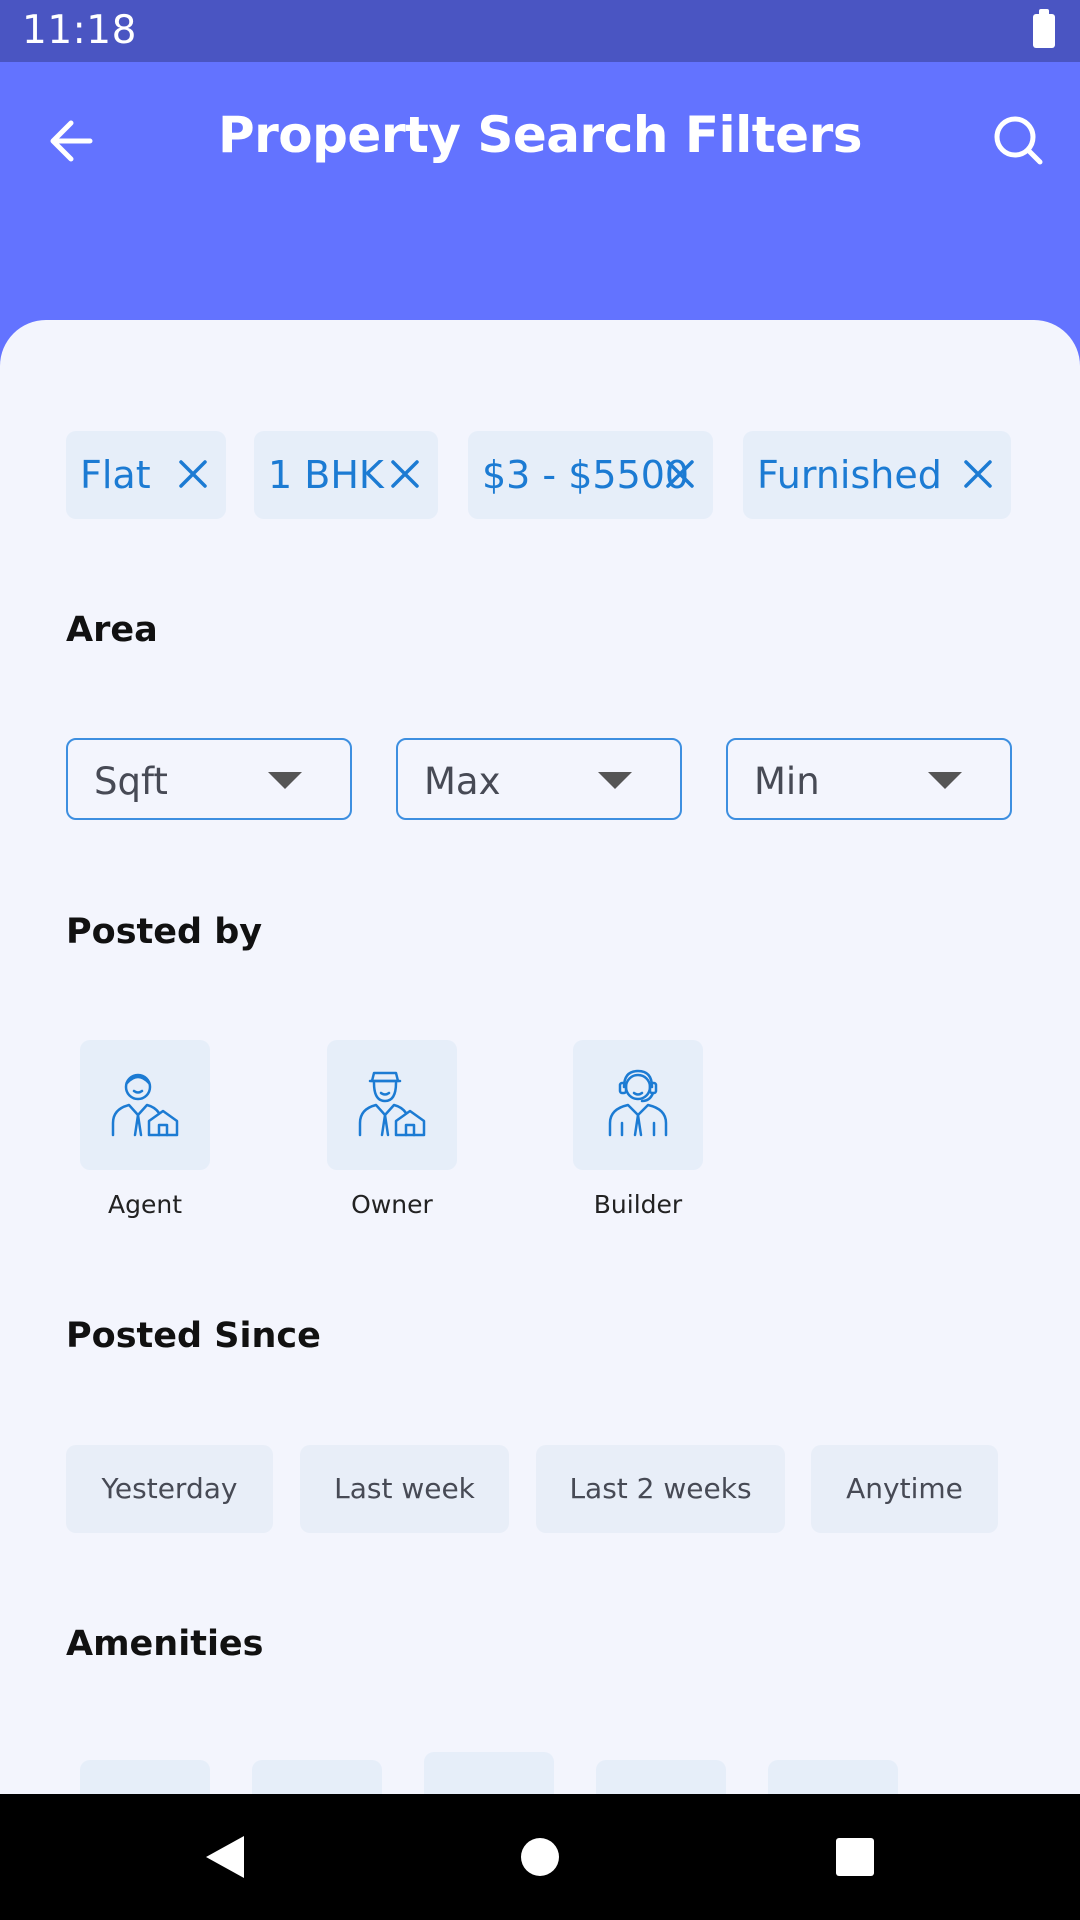  What do you see at coordinates (586, 475) in the screenshot?
I see `chip-label: $3 - $5500` at bounding box center [586, 475].